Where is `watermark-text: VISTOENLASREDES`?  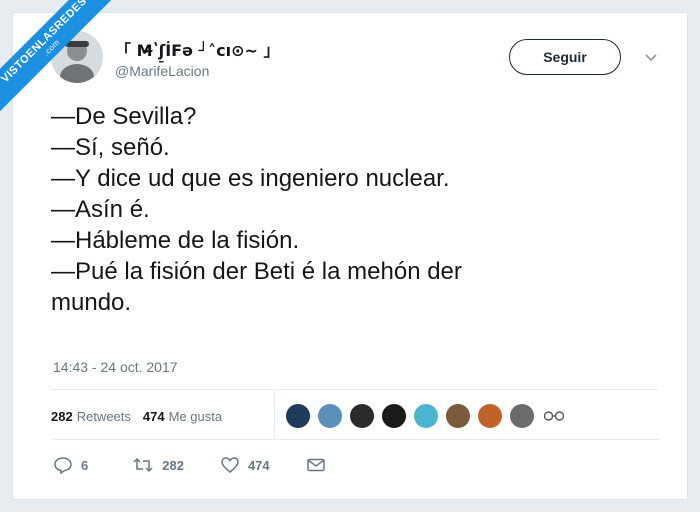
watermark-text: VISTOENLASREDES is located at coordinates (45, 43).